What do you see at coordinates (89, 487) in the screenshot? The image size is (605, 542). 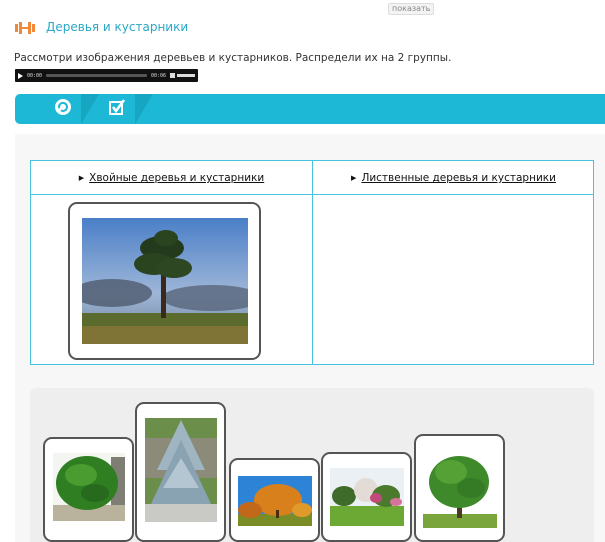 I see `round-shrub-photo` at bounding box center [89, 487].